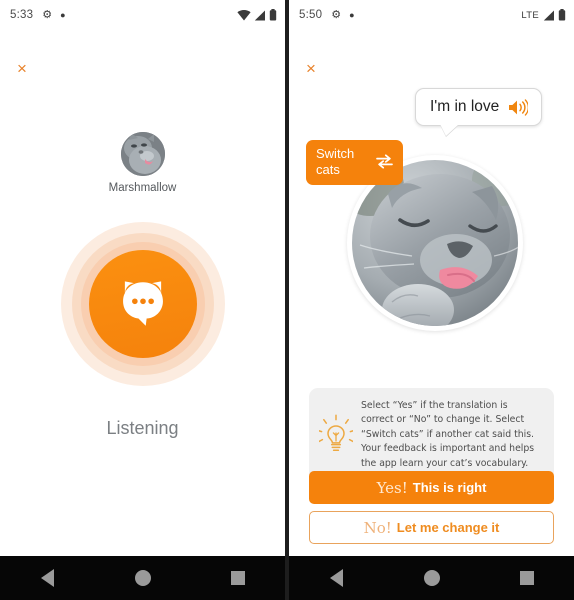 This screenshot has width=574, height=600. Describe the element at coordinates (335, 161) in the screenshot. I see `switch-cats-label: Switch cats` at that location.